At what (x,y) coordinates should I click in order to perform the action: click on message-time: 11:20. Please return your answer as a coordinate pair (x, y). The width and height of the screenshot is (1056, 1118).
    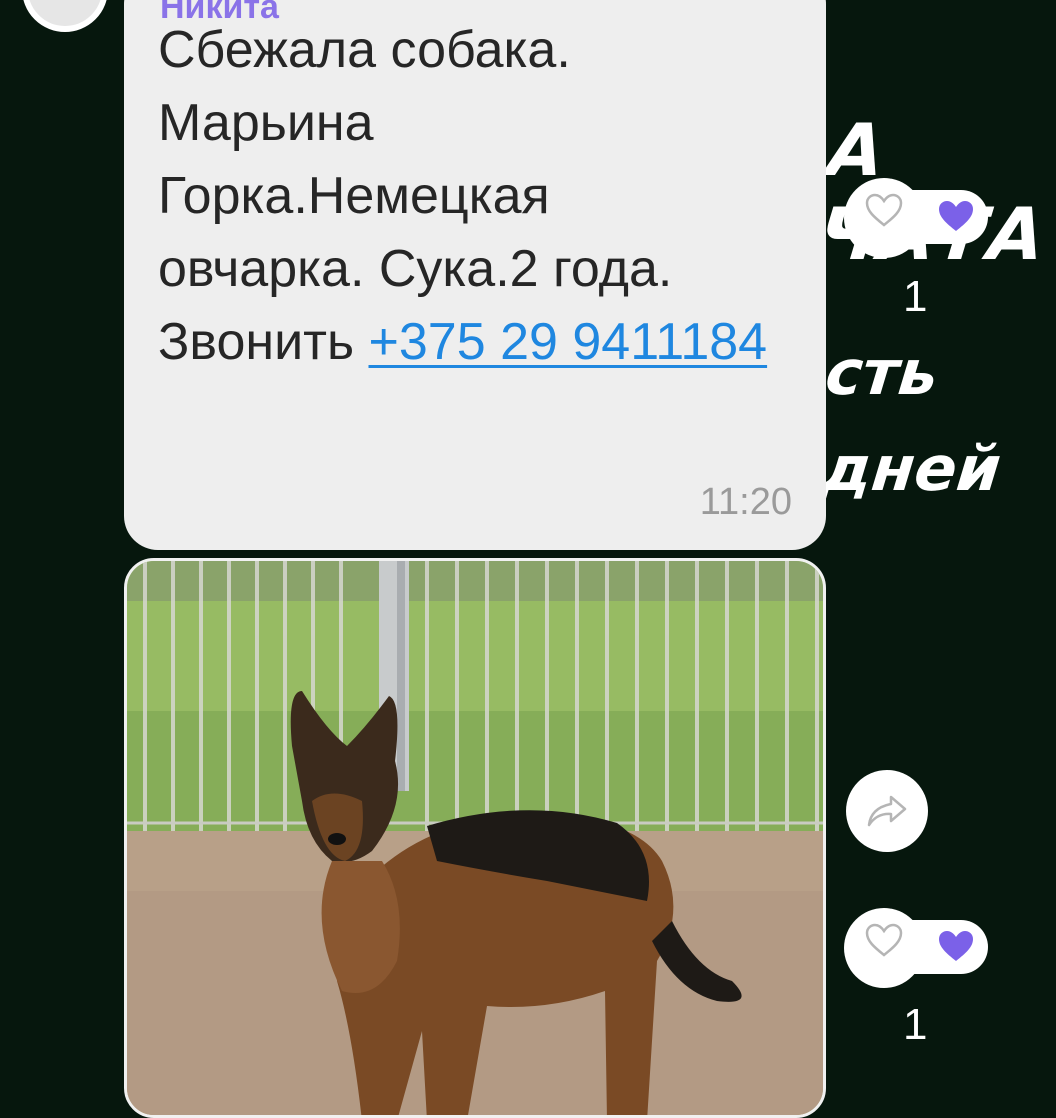
    Looking at the image, I should click on (745, 502).